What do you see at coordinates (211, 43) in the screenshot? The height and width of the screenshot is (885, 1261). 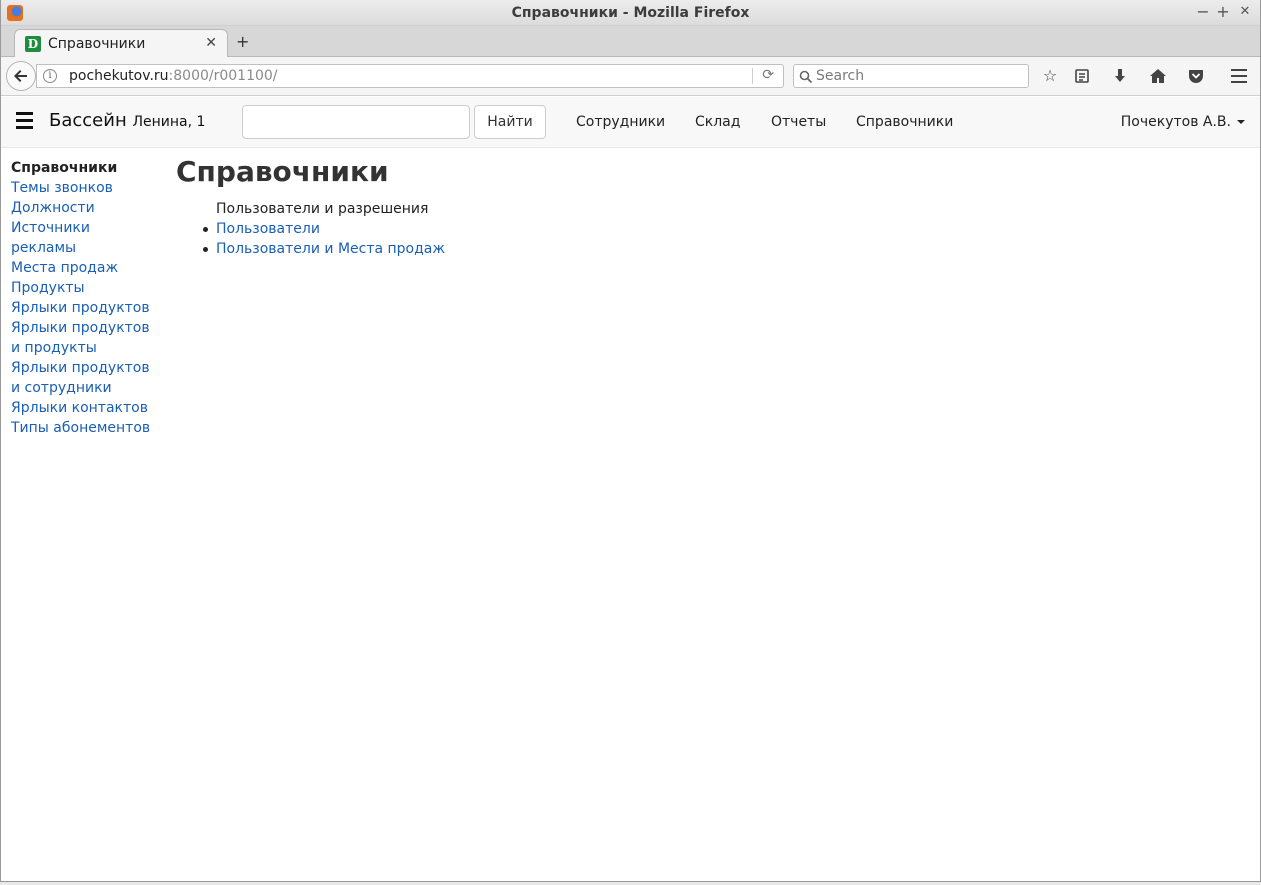 I see `tab-close-icon: ✕` at bounding box center [211, 43].